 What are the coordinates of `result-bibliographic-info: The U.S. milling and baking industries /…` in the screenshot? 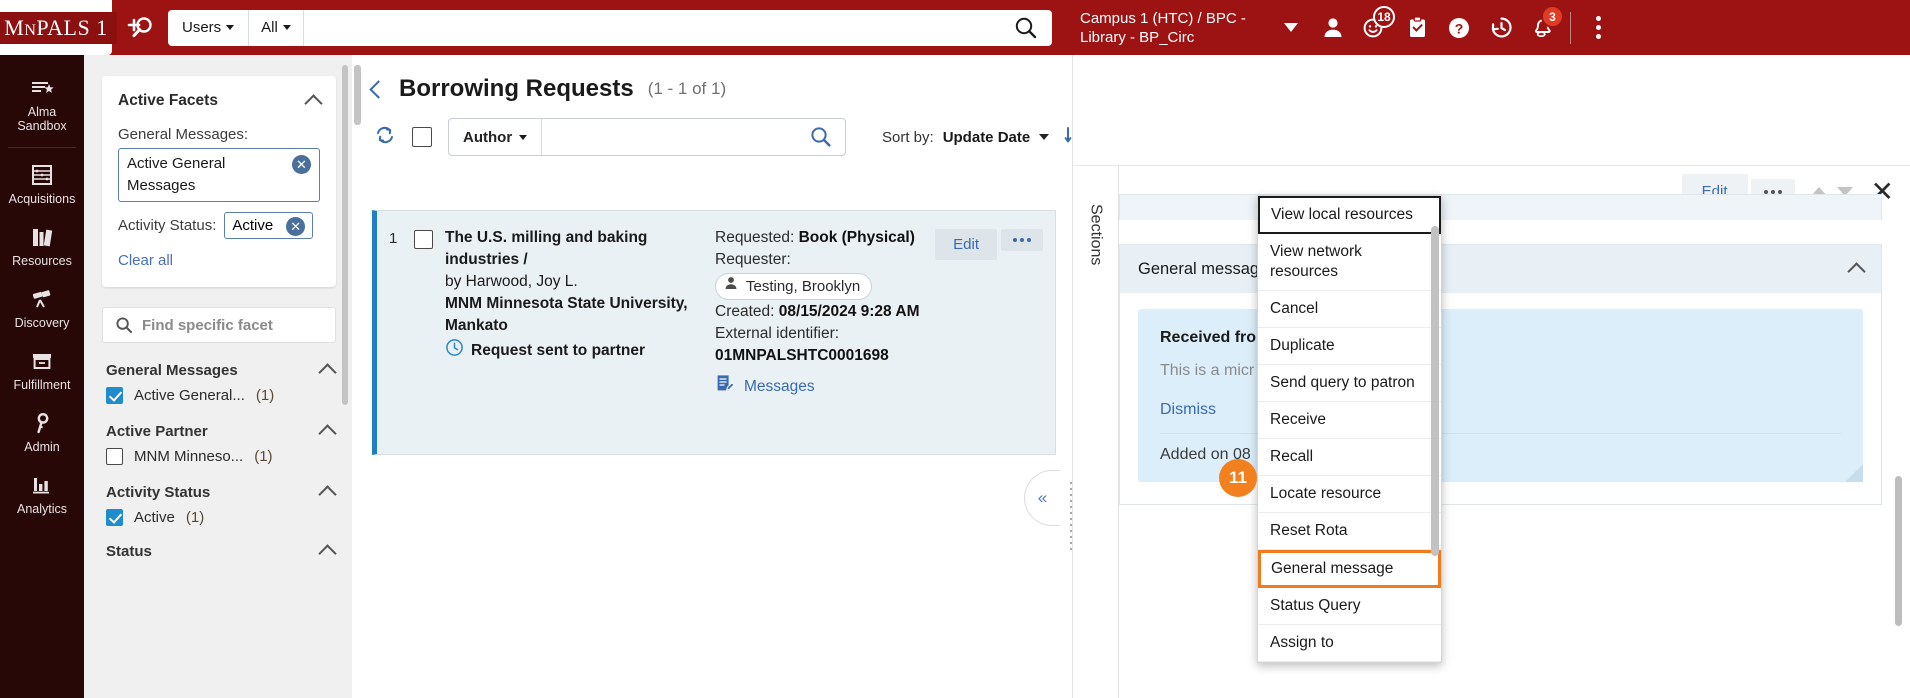 It's located at (571, 340).